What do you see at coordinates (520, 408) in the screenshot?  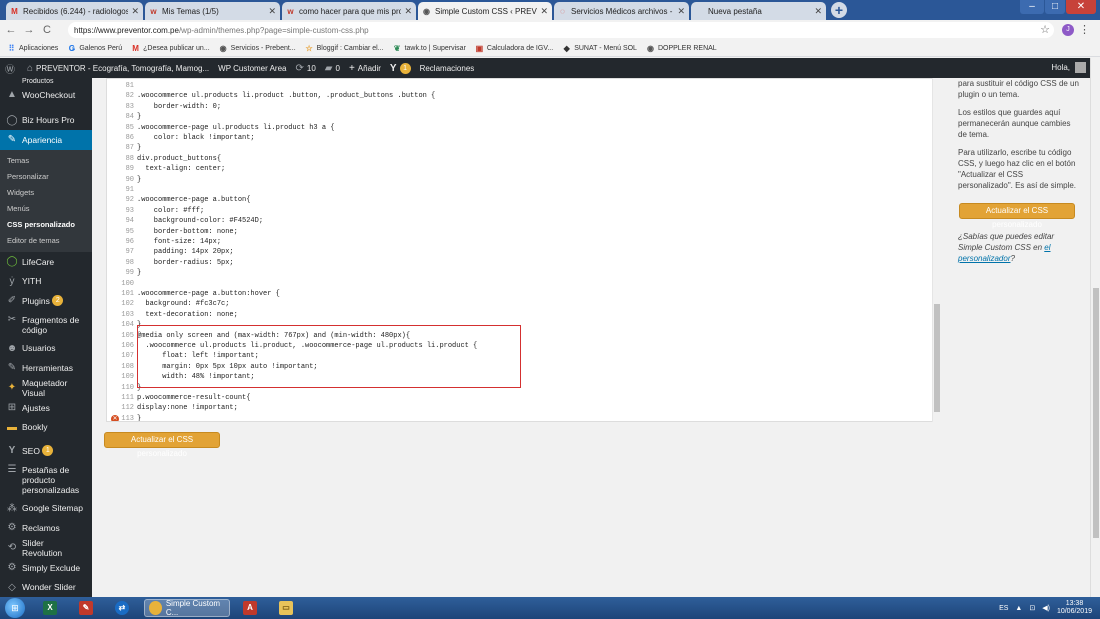 I see `code-line: 112 display:none !important;` at bounding box center [520, 408].